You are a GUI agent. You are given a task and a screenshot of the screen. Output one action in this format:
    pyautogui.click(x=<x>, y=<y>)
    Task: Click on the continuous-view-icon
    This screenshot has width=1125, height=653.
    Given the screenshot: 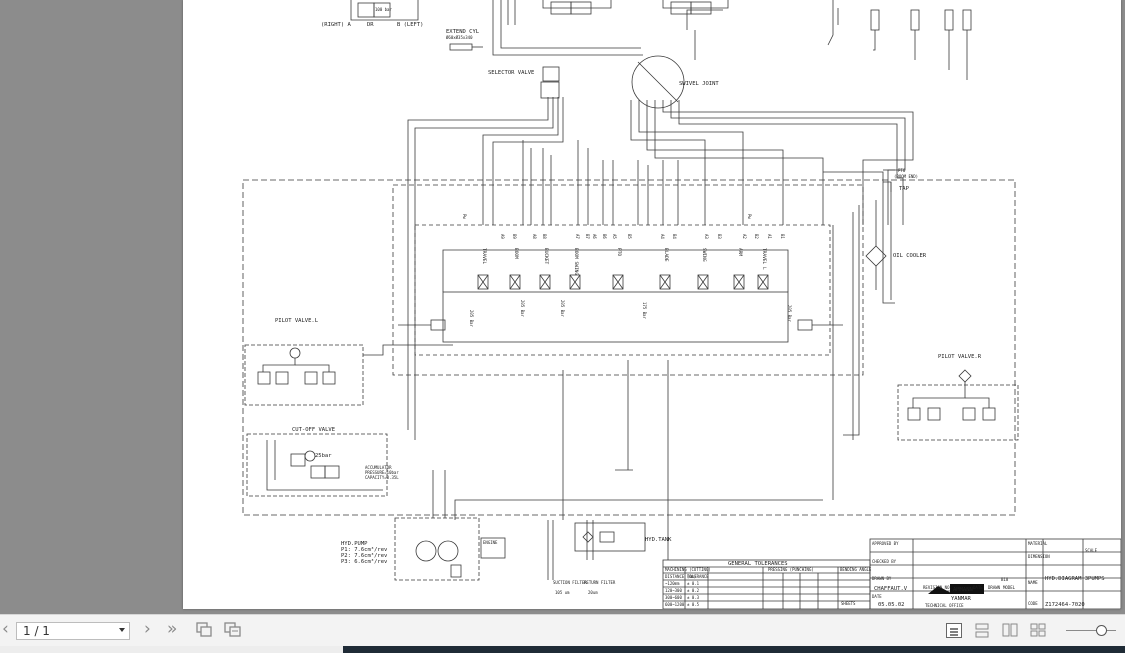 What is the action you would take?
    pyautogui.click(x=982, y=630)
    